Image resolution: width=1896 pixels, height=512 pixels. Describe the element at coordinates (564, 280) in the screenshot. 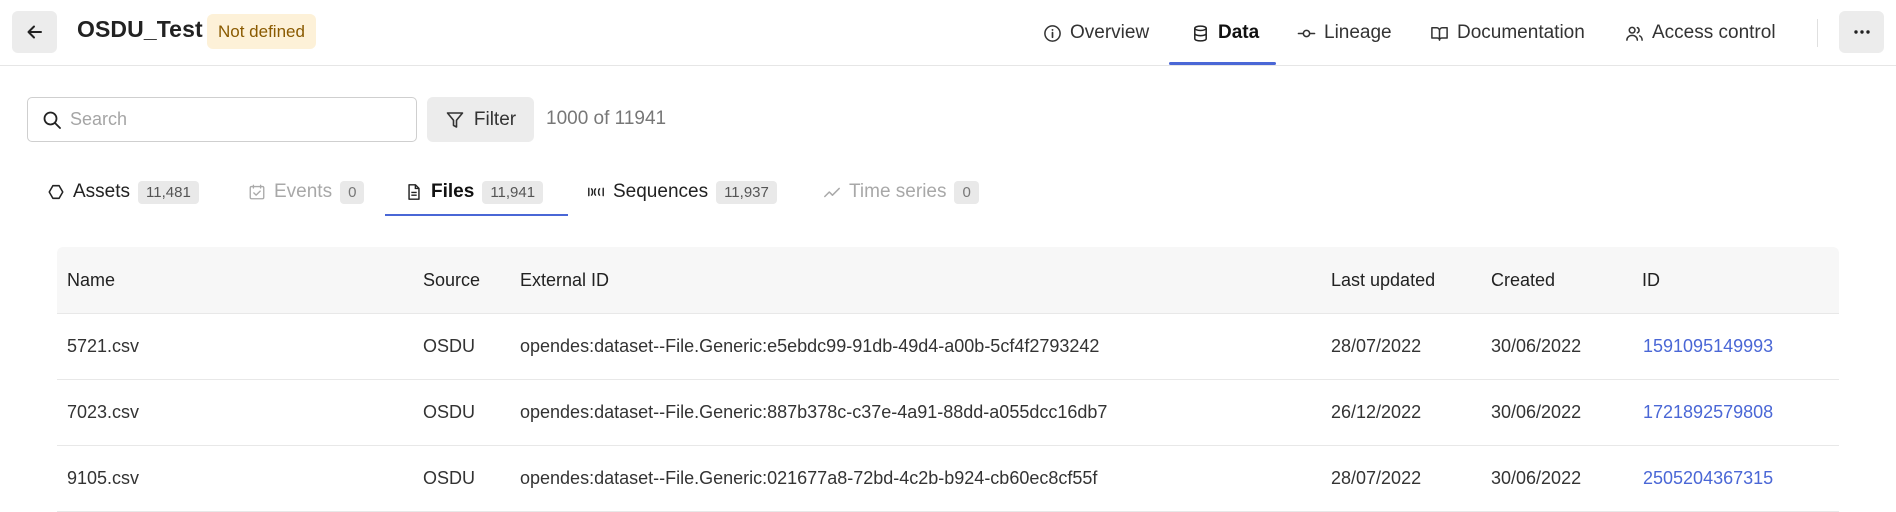

I see `column-header-external-id: External ID` at that location.